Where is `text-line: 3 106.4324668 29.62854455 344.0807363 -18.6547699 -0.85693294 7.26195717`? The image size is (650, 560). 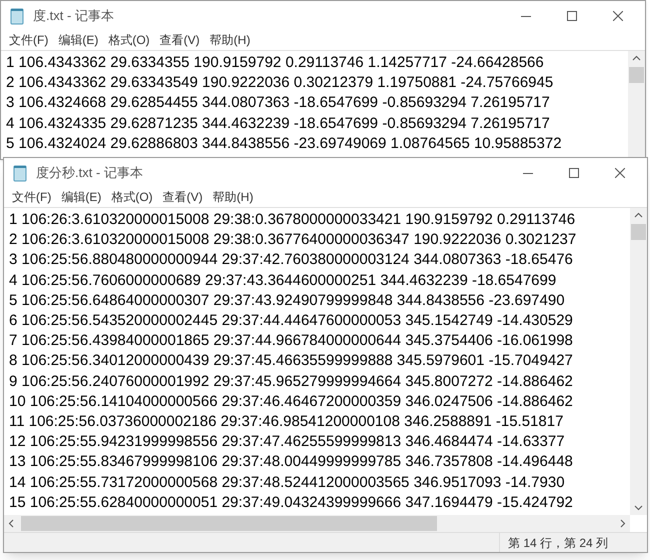 text-line: 3 106.4324668 29.62854455 344.0807363 -18.6547699 -0.85693294 7.26195717 is located at coordinates (278, 103).